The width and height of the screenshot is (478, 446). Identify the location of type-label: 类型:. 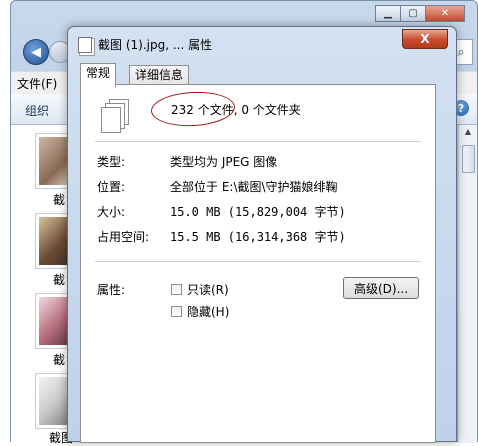
(111, 162).